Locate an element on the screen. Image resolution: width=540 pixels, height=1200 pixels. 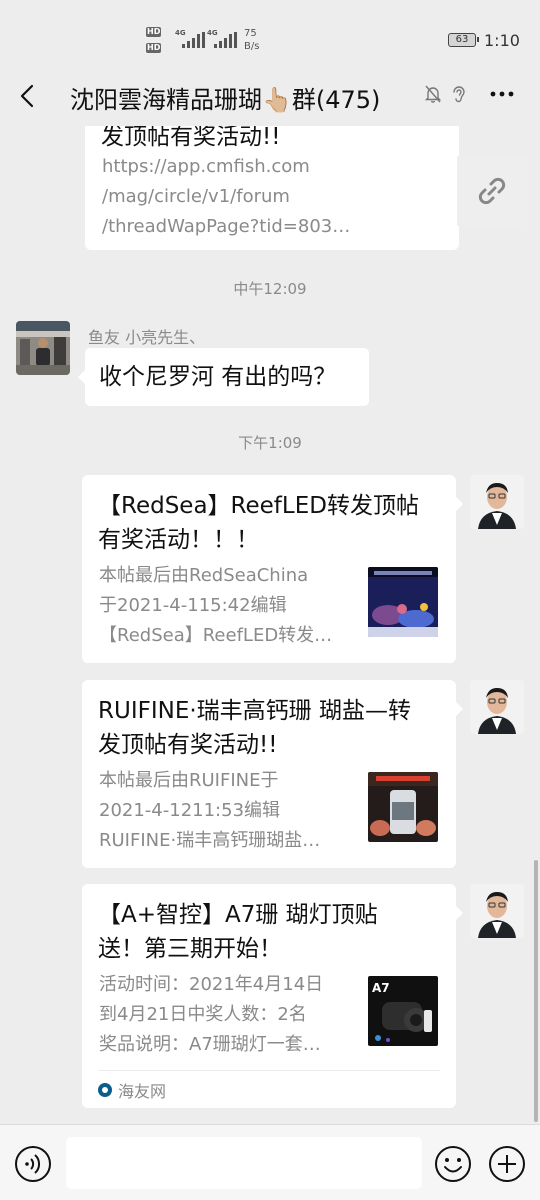
product-thumbnail is located at coordinates (403, 807).